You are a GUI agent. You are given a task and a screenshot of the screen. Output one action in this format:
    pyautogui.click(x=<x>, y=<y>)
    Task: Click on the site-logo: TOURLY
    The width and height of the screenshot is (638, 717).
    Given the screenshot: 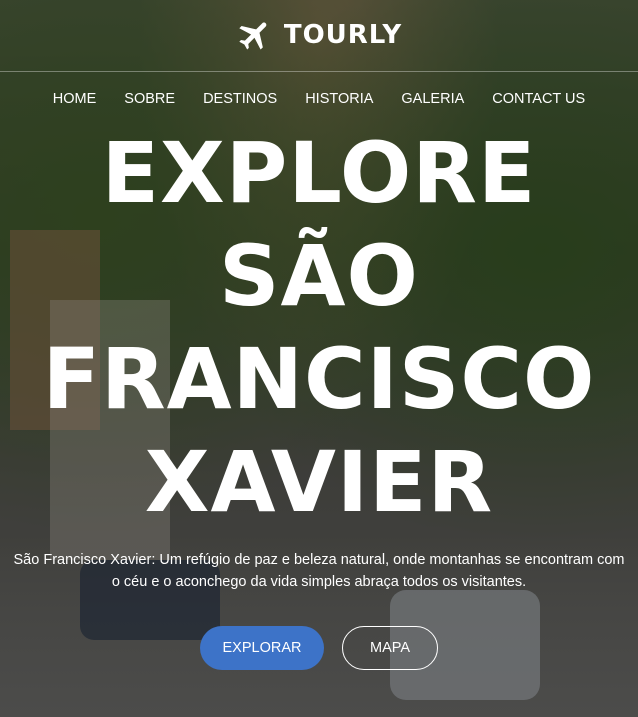 What is the action you would take?
    pyautogui.click(x=319, y=35)
    